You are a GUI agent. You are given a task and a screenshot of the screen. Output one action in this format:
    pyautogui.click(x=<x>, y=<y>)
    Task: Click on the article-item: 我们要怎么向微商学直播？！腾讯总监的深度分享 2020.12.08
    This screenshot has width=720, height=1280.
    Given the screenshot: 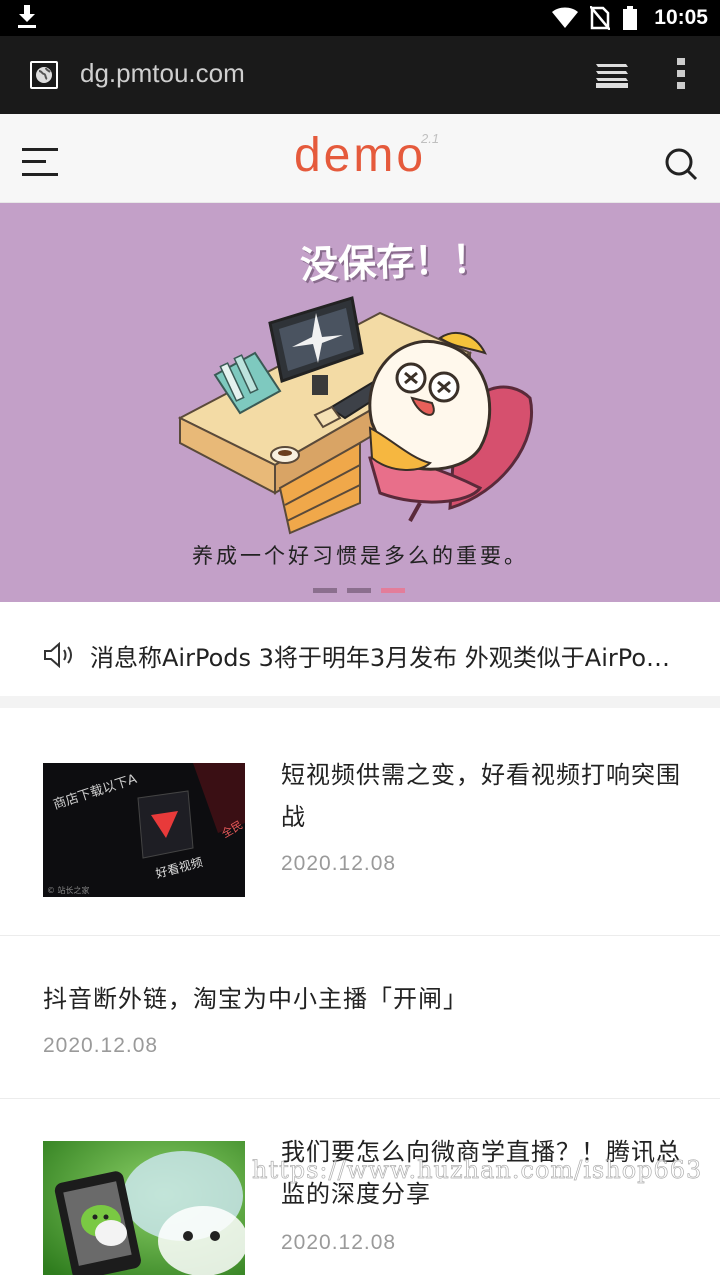 What is the action you would take?
    pyautogui.click(x=360, y=1189)
    